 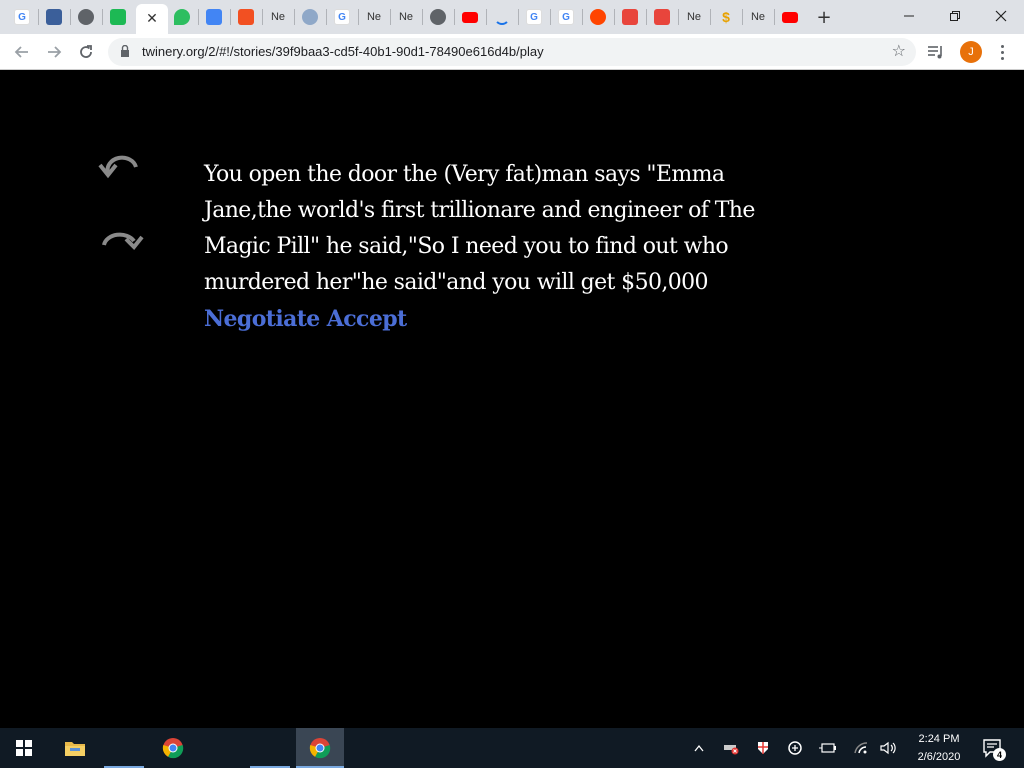 What do you see at coordinates (367, 319) in the screenshot?
I see `link-accept: Accept` at bounding box center [367, 319].